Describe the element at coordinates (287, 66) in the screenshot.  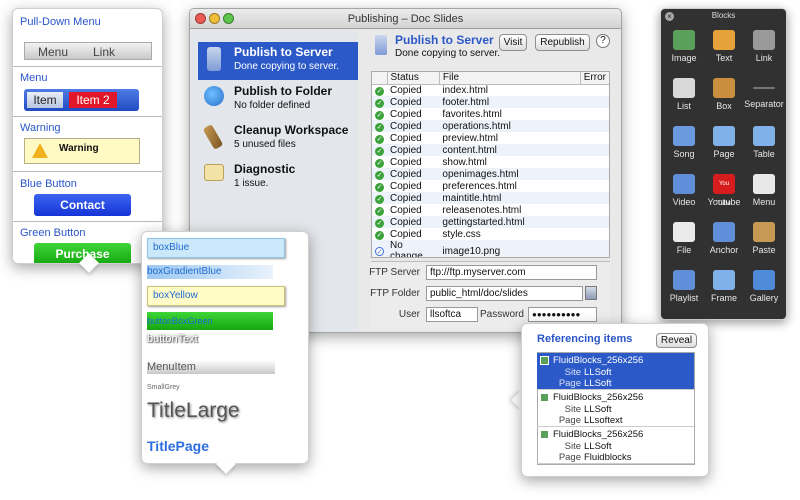
I see `sidebar-item-subtitle: Done copying to server.` at that location.